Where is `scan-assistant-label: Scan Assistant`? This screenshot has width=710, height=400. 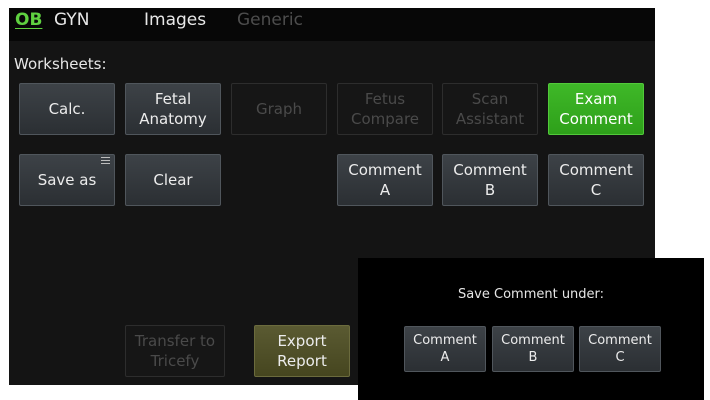
scan-assistant-label: Scan Assistant is located at coordinates (490, 109).